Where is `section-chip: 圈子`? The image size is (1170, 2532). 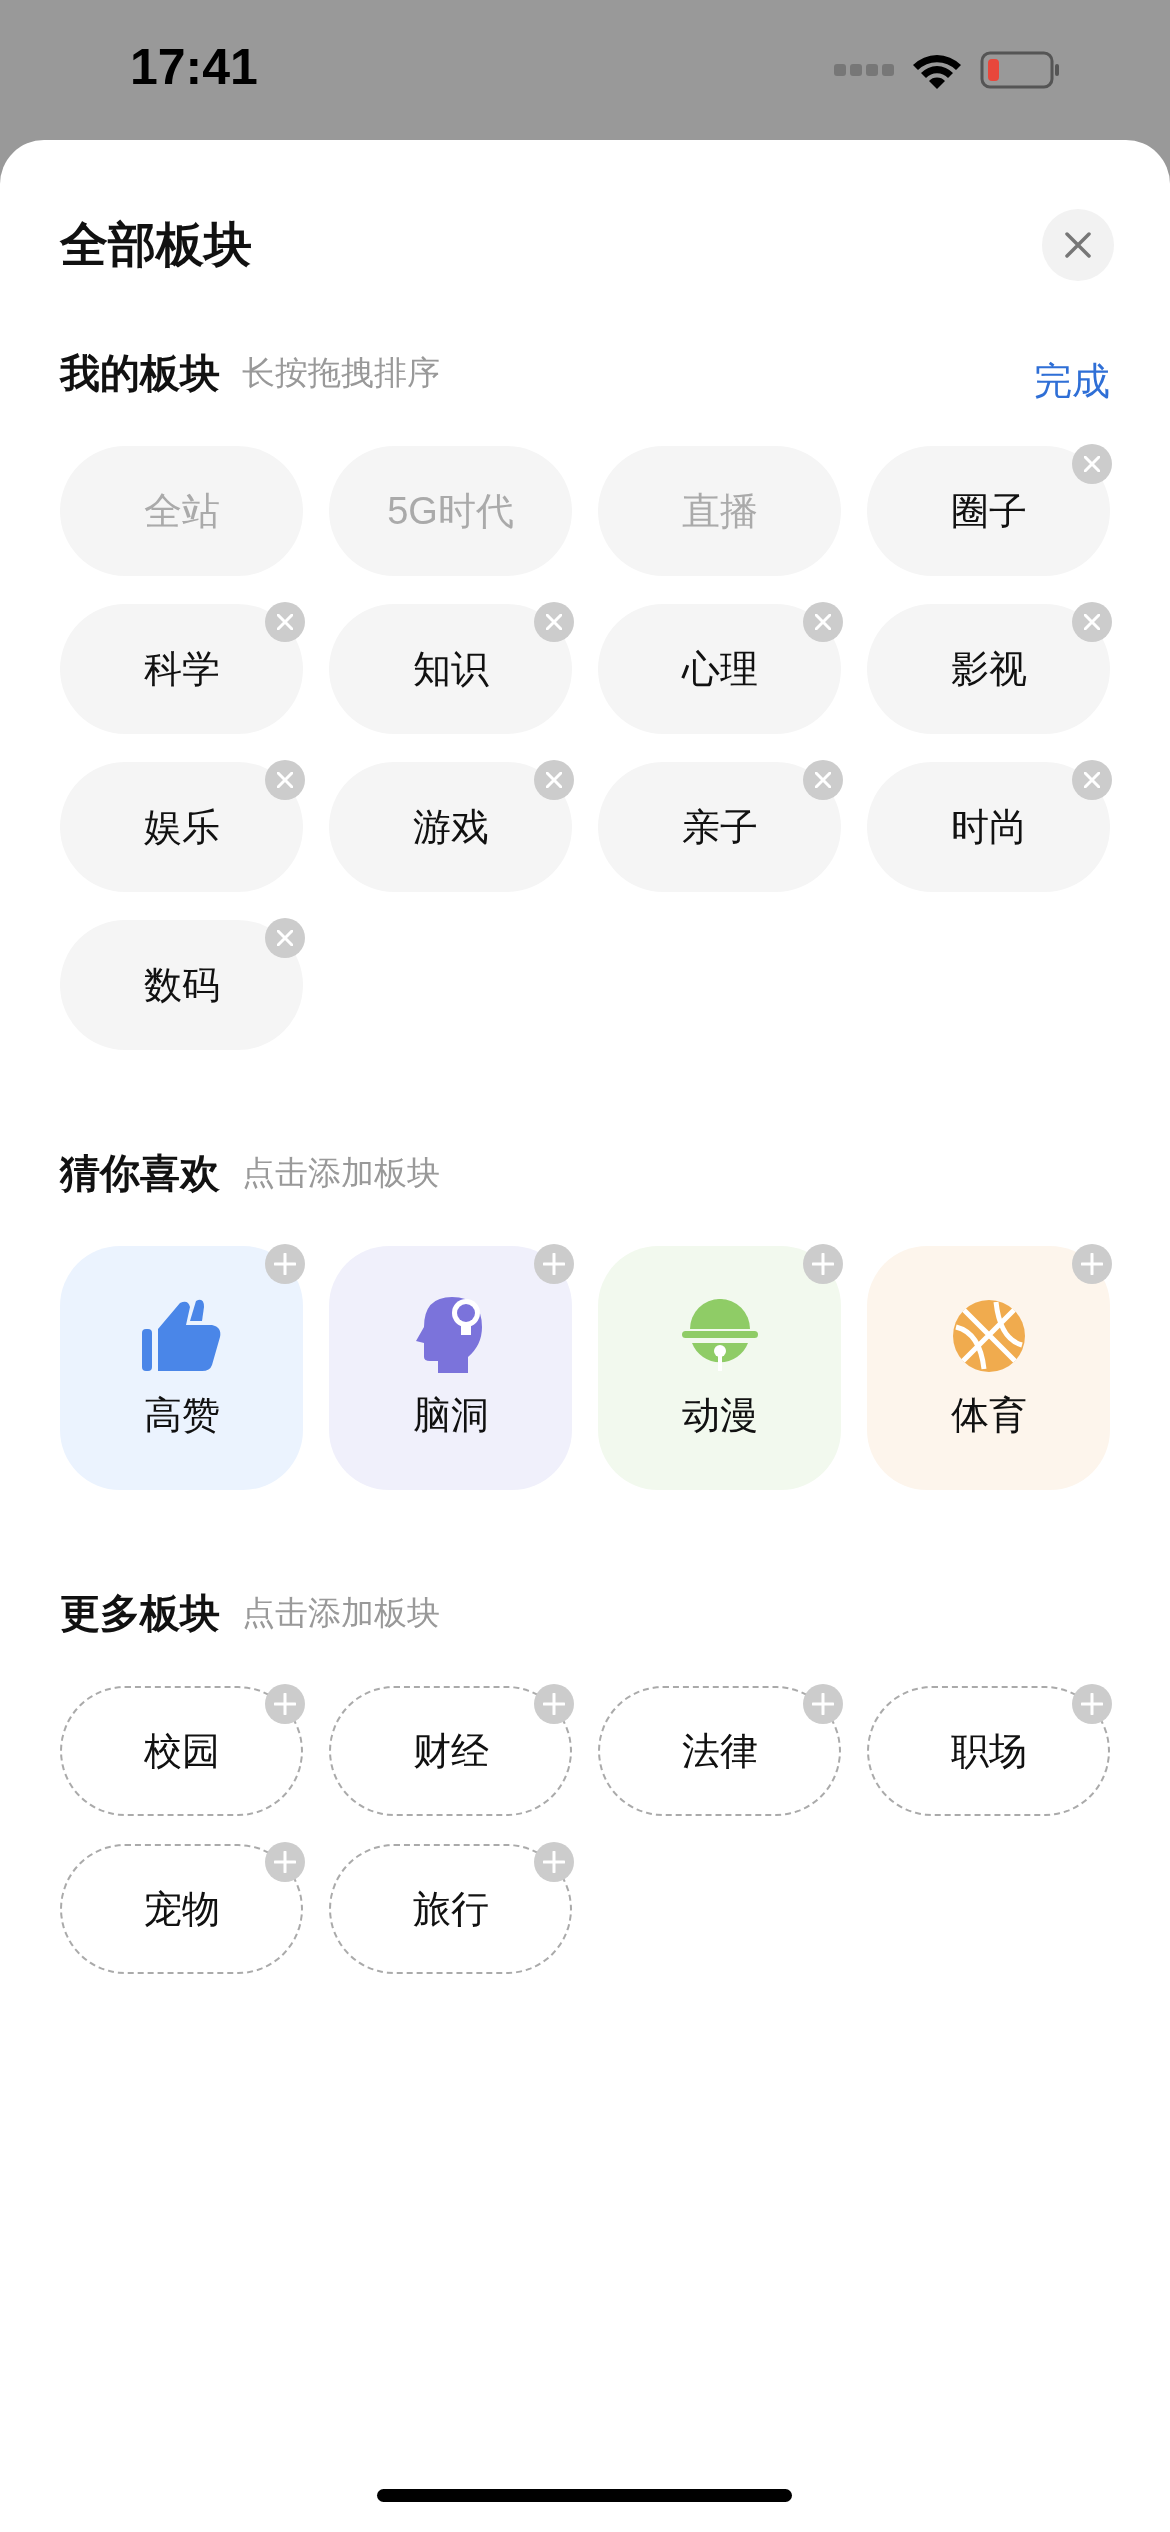 section-chip: 圈子 is located at coordinates (988, 511).